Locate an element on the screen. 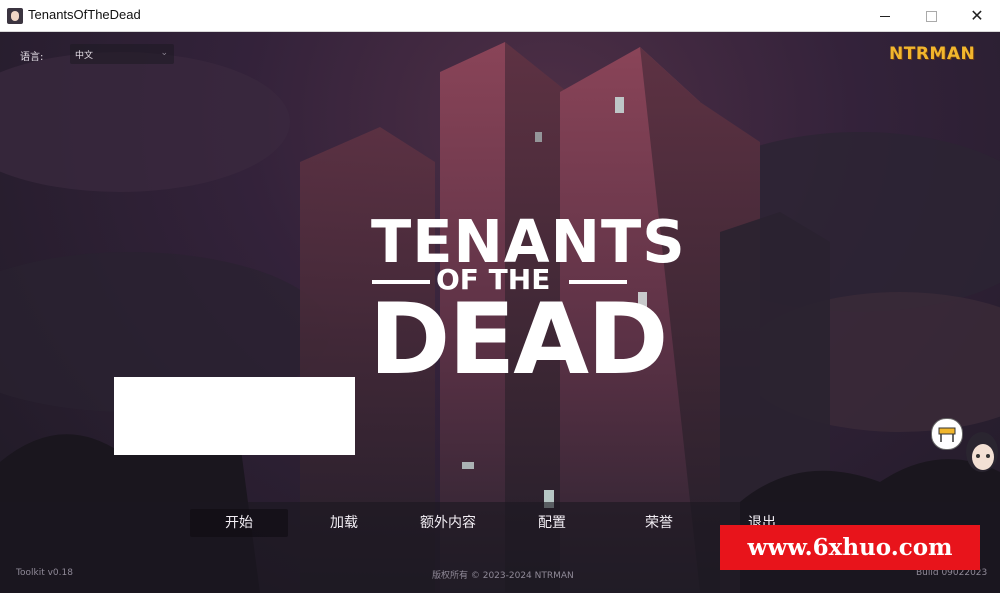  close-button: ✕ is located at coordinates (977, 15).